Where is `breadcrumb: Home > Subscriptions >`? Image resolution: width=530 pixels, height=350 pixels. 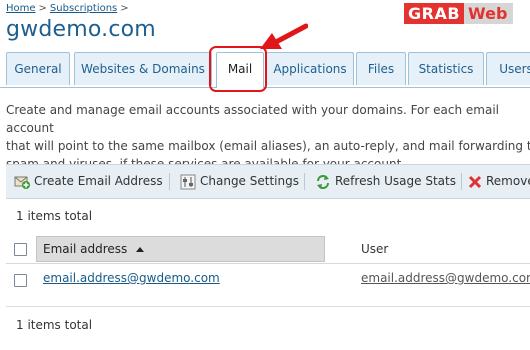 breadcrumb: Home > Subscriptions > is located at coordinates (69, 8).